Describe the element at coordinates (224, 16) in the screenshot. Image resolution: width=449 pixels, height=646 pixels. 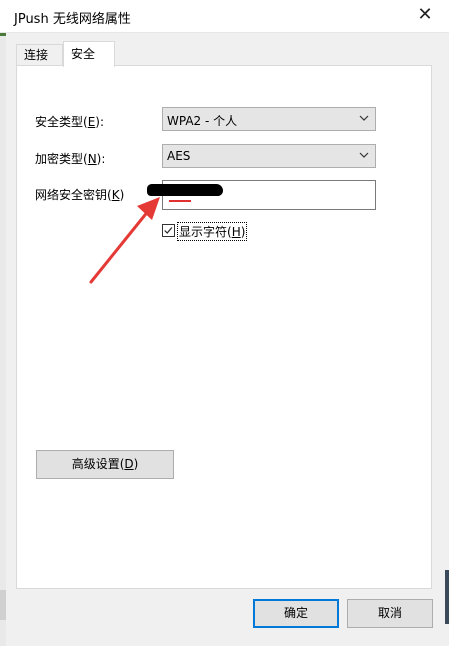
I see `title-bar: JPush 无线网络属性 ✕` at that location.